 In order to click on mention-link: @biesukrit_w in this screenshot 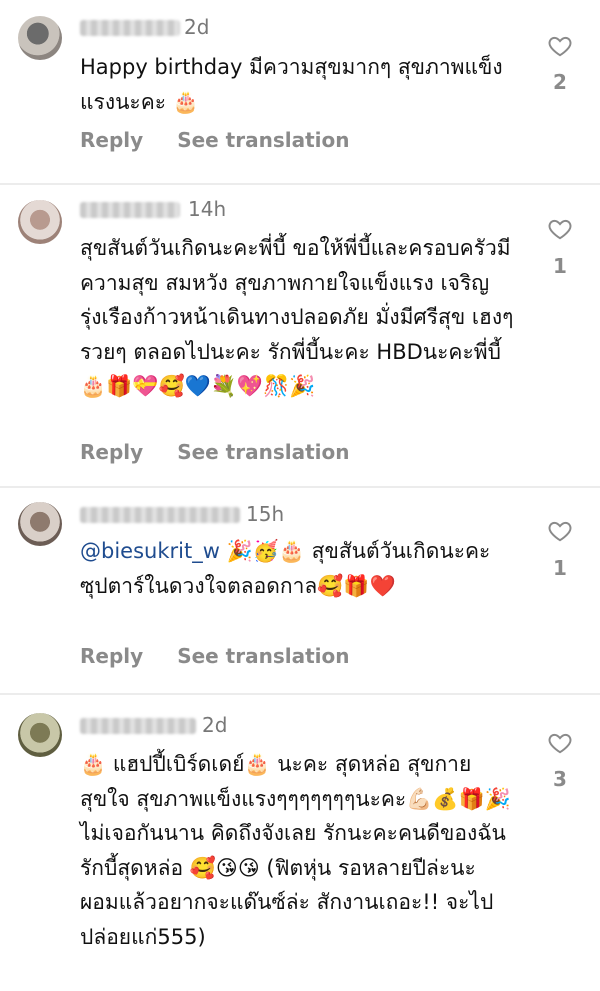, I will do `click(150, 551)`.